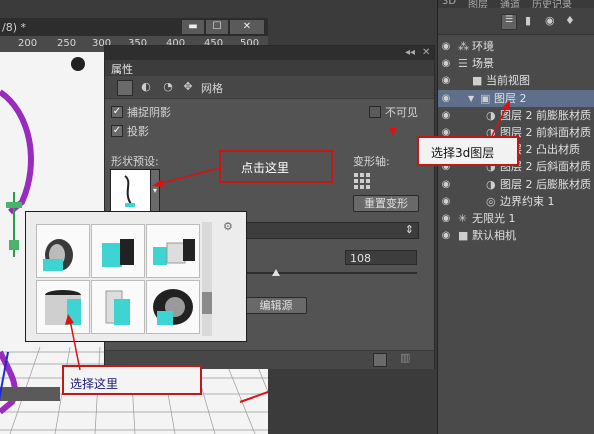 Image resolution: width=594 pixels, height=434 pixels. What do you see at coordinates (375, 112) in the screenshot?
I see `invisible-checkbox` at bounding box center [375, 112].